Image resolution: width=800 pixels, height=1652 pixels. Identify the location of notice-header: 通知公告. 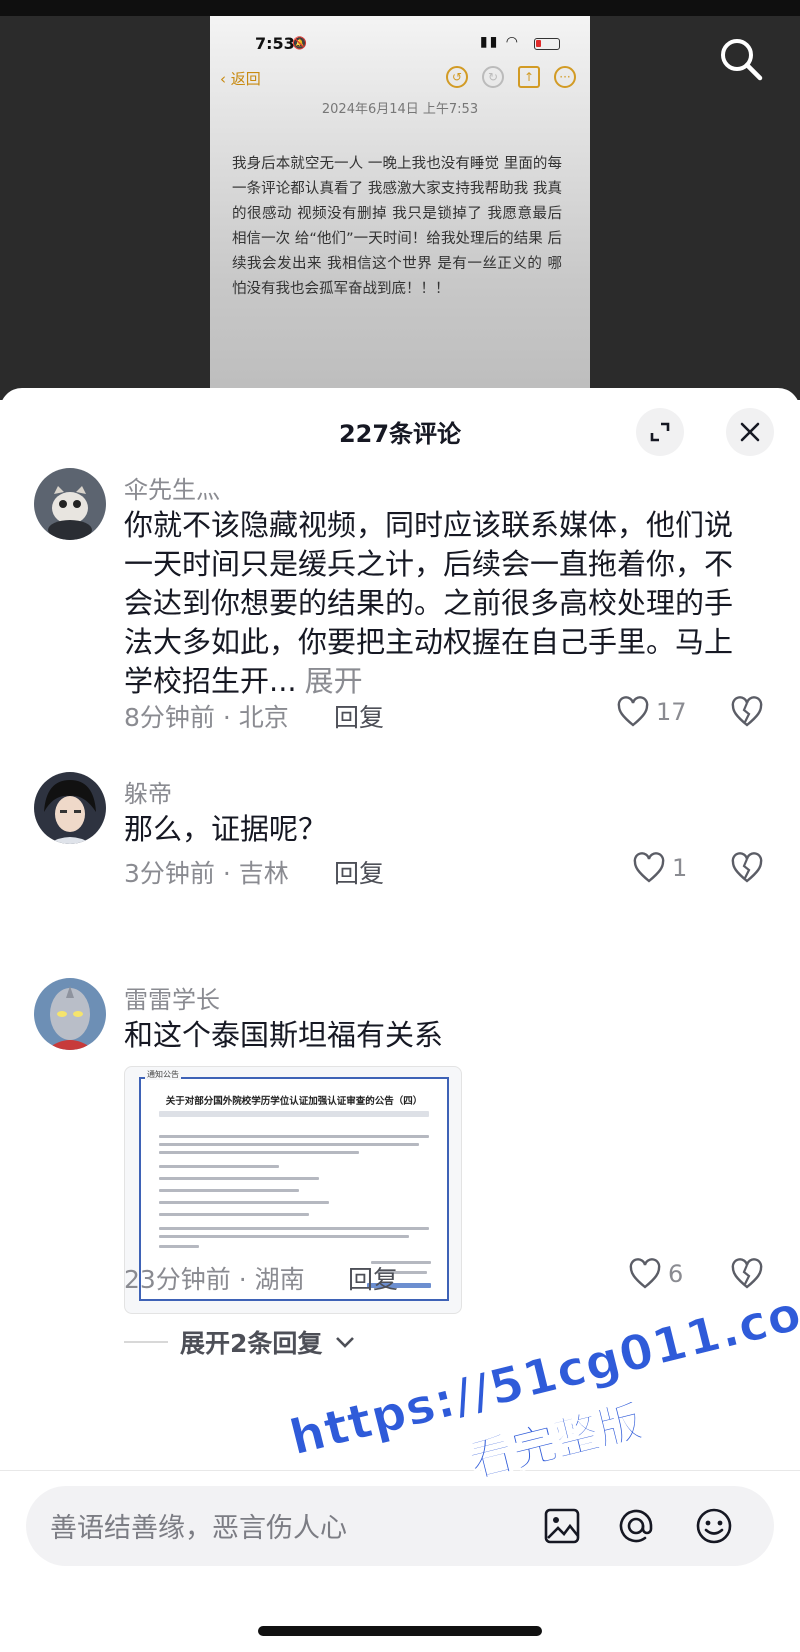
(163, 1074).